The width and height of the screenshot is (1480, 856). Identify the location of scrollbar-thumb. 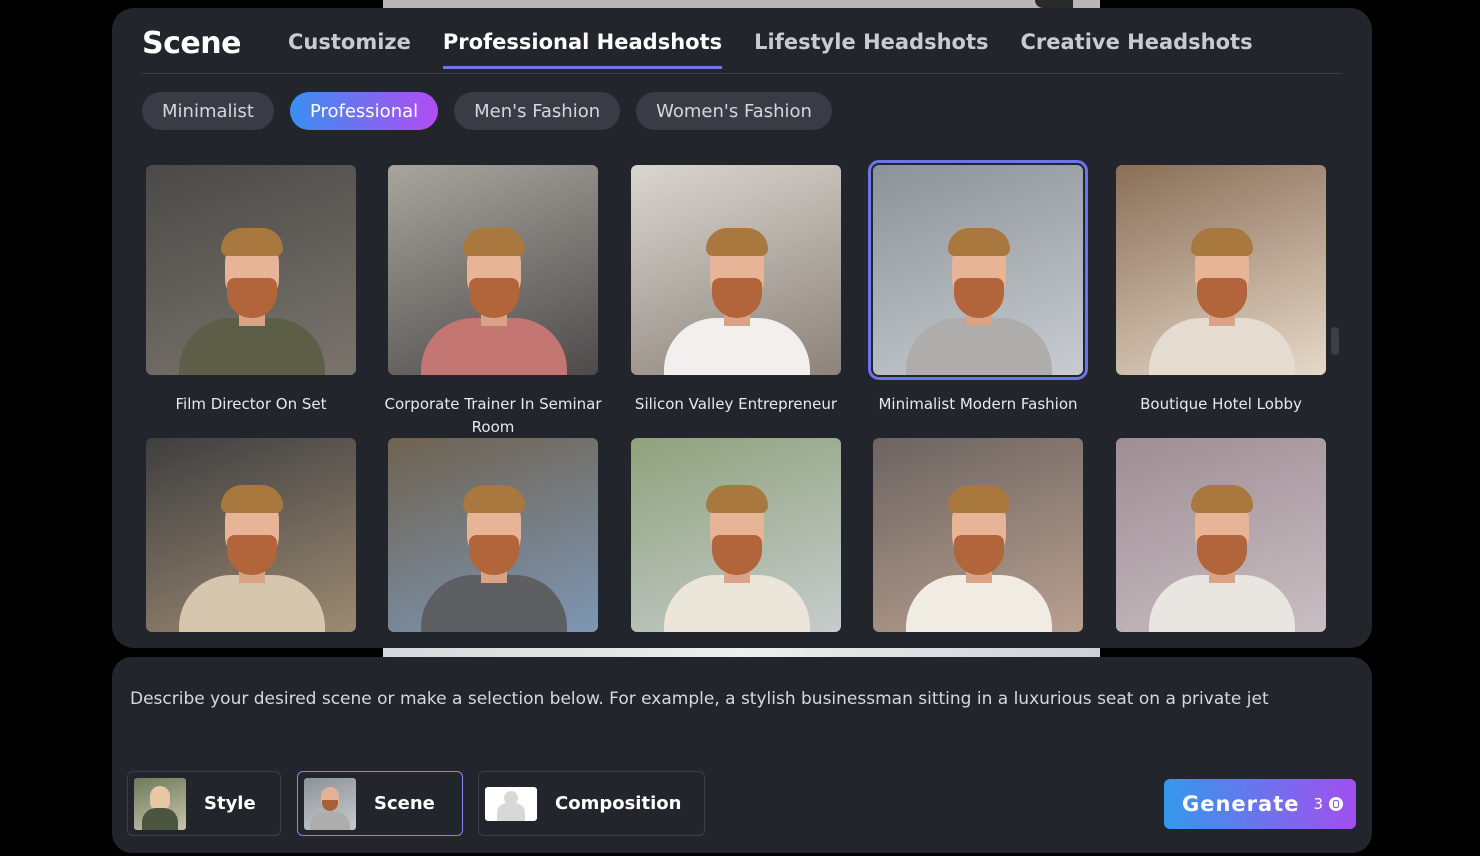
(1335, 341).